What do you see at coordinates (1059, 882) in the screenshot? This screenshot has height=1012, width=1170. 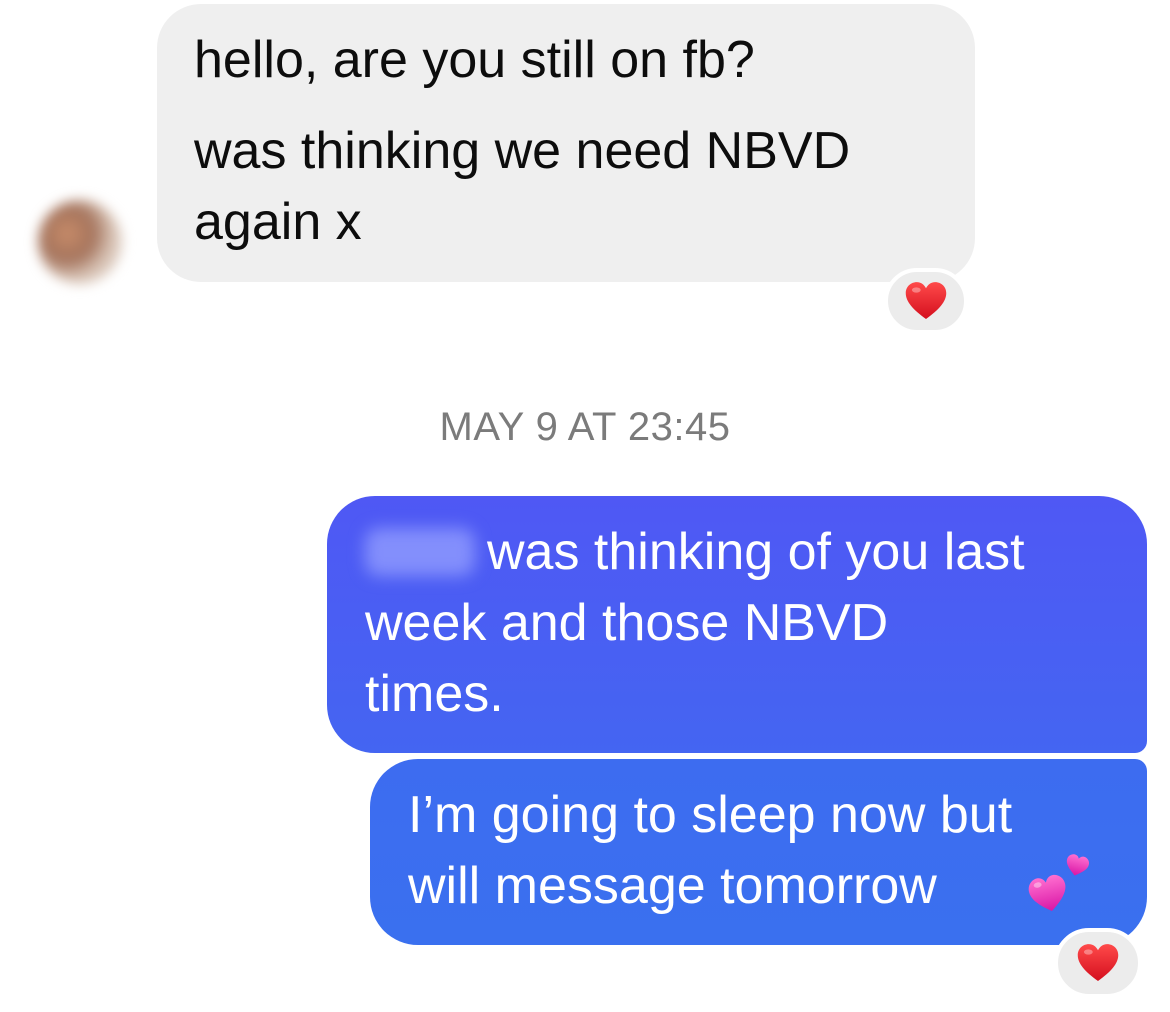 I see `two-hearts-icon` at bounding box center [1059, 882].